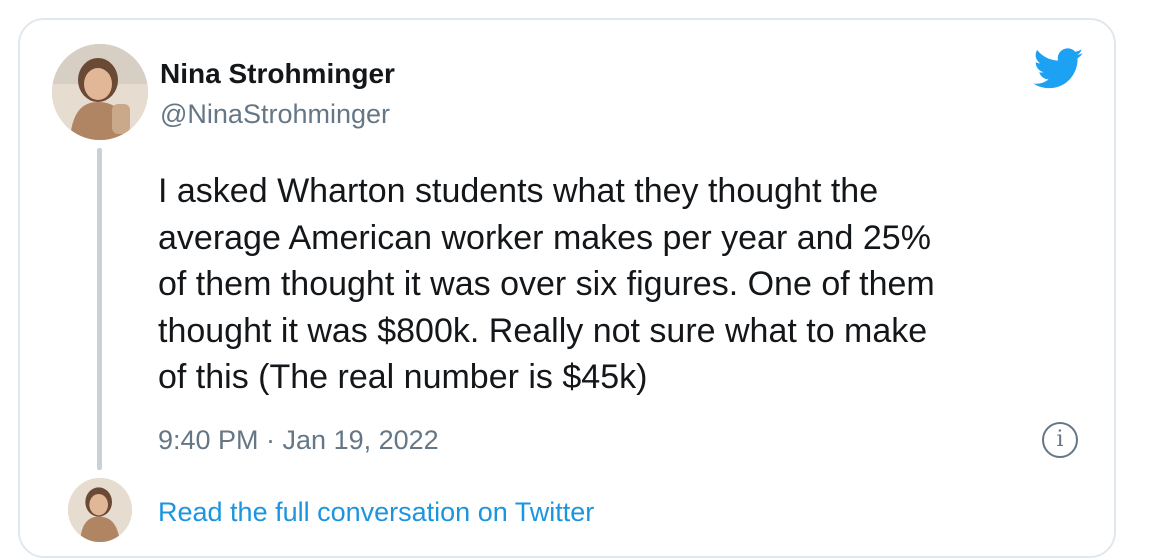 This screenshot has width=1160, height=558. I want to click on author-display-name: Nina Strohminger, so click(277, 74).